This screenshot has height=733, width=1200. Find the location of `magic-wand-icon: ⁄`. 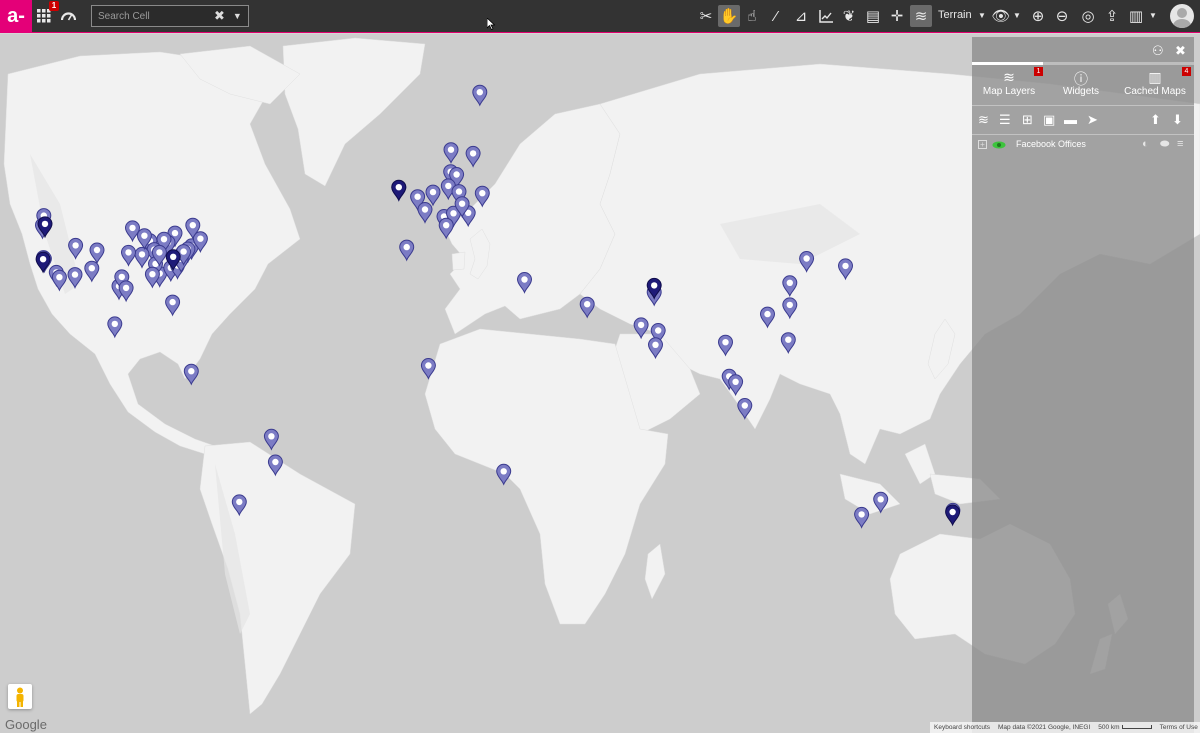

magic-wand-icon: ⁄ is located at coordinates (776, 16).